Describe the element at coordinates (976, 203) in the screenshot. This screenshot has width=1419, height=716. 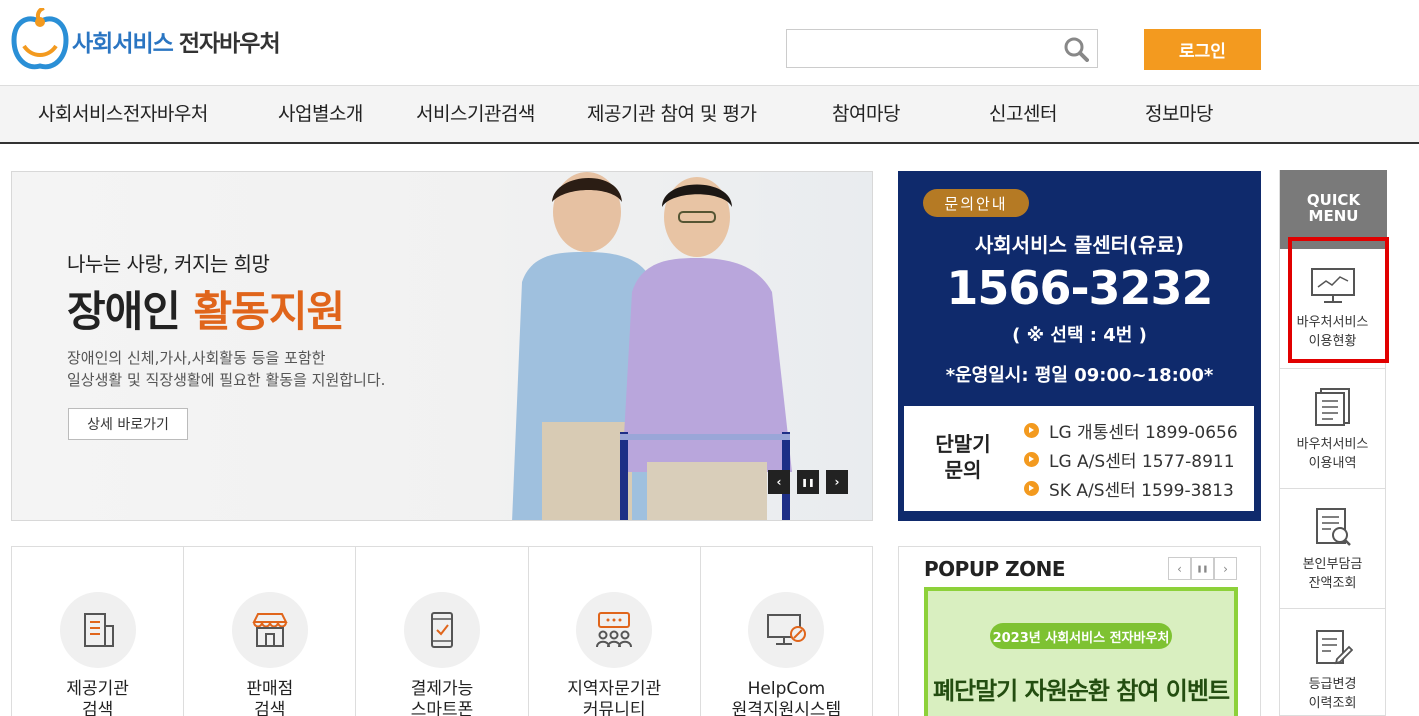
I see `inquiry-badge: 문의안내` at that location.